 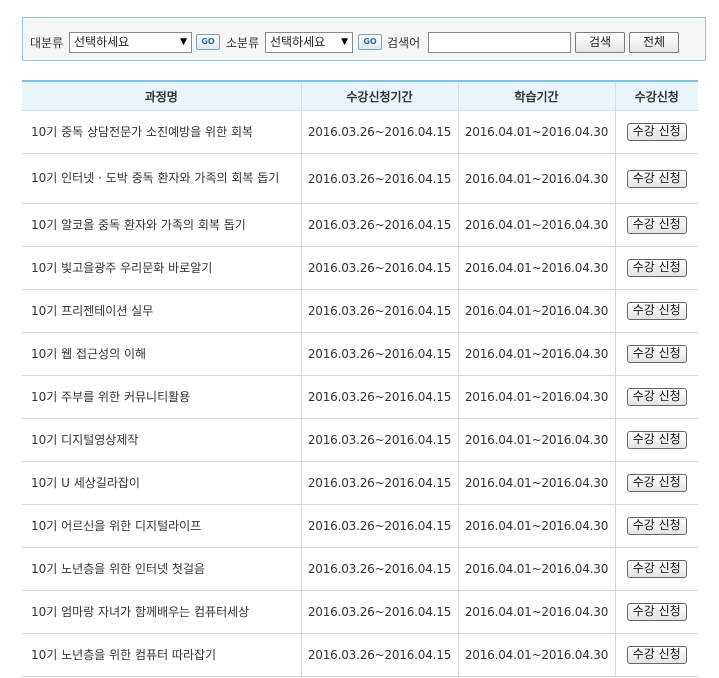 I want to click on course-name: 10기 빛고을광주 우리문화 바로알기, so click(x=162, y=268).